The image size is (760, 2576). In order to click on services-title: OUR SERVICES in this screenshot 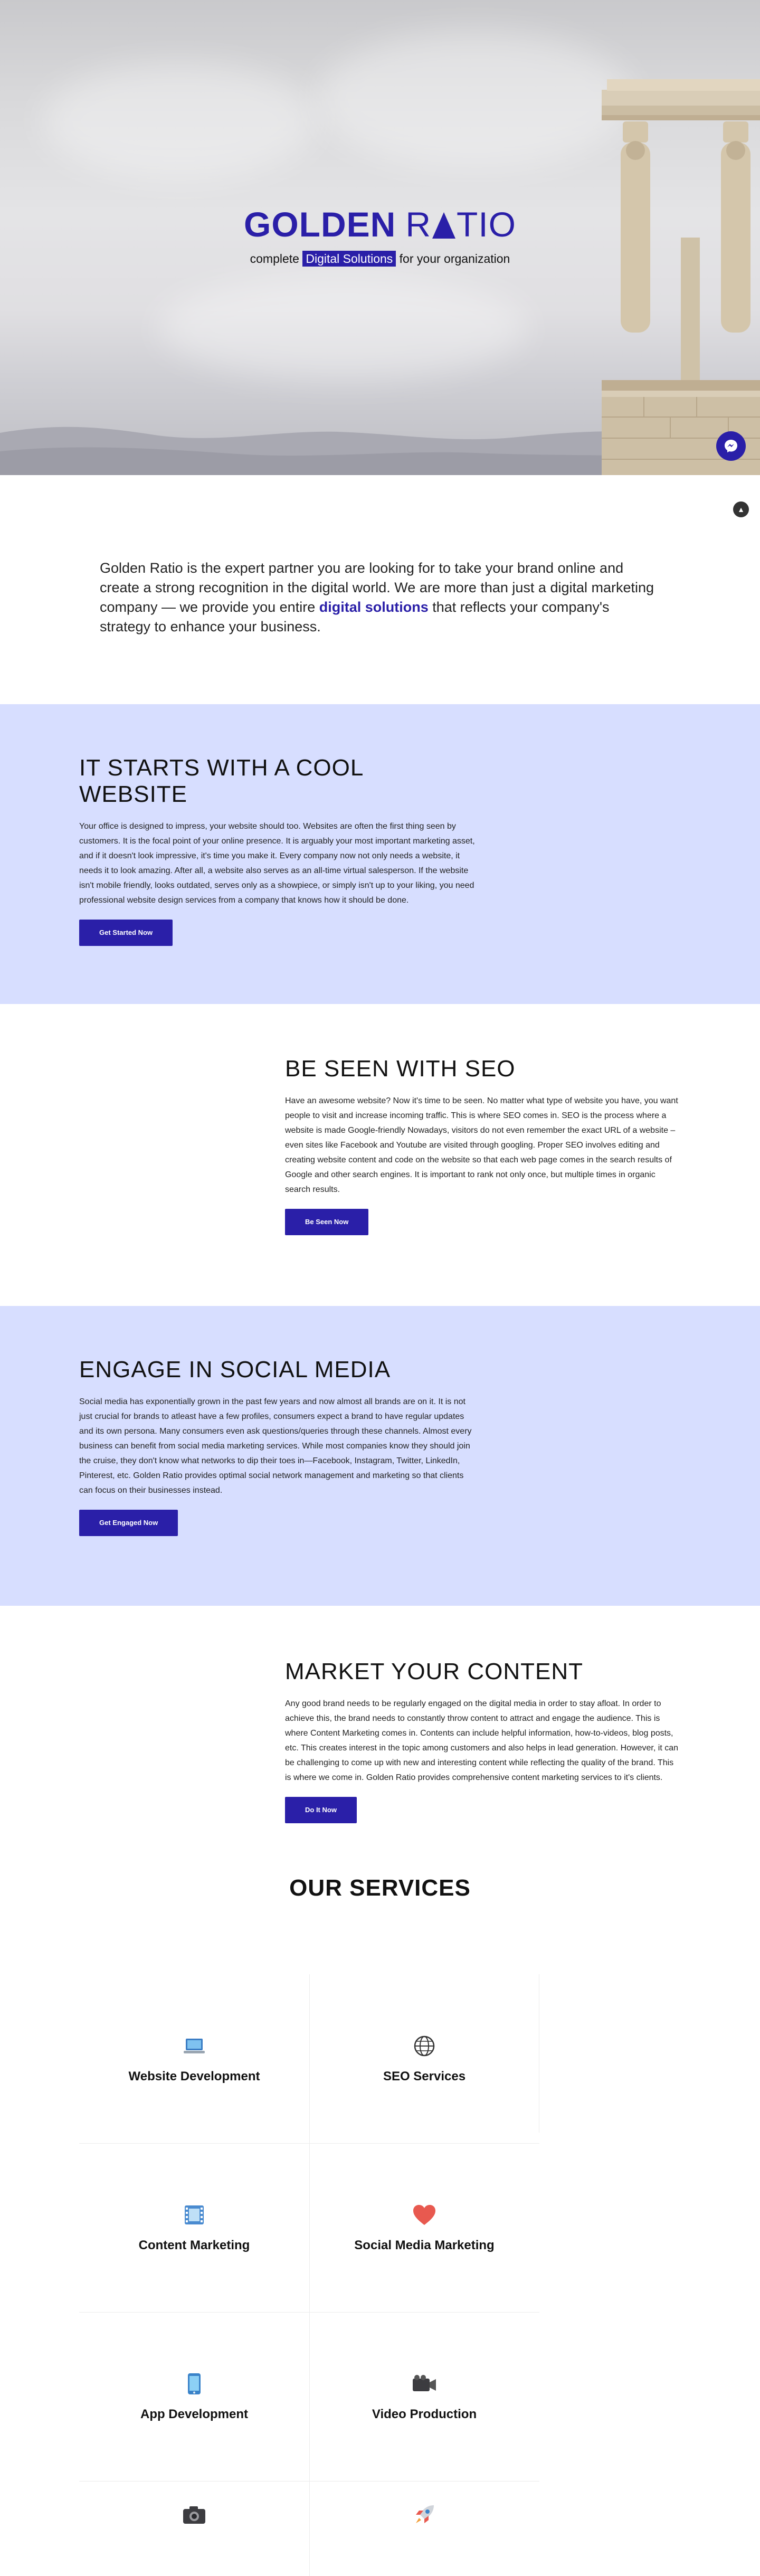, I will do `click(380, 1888)`.